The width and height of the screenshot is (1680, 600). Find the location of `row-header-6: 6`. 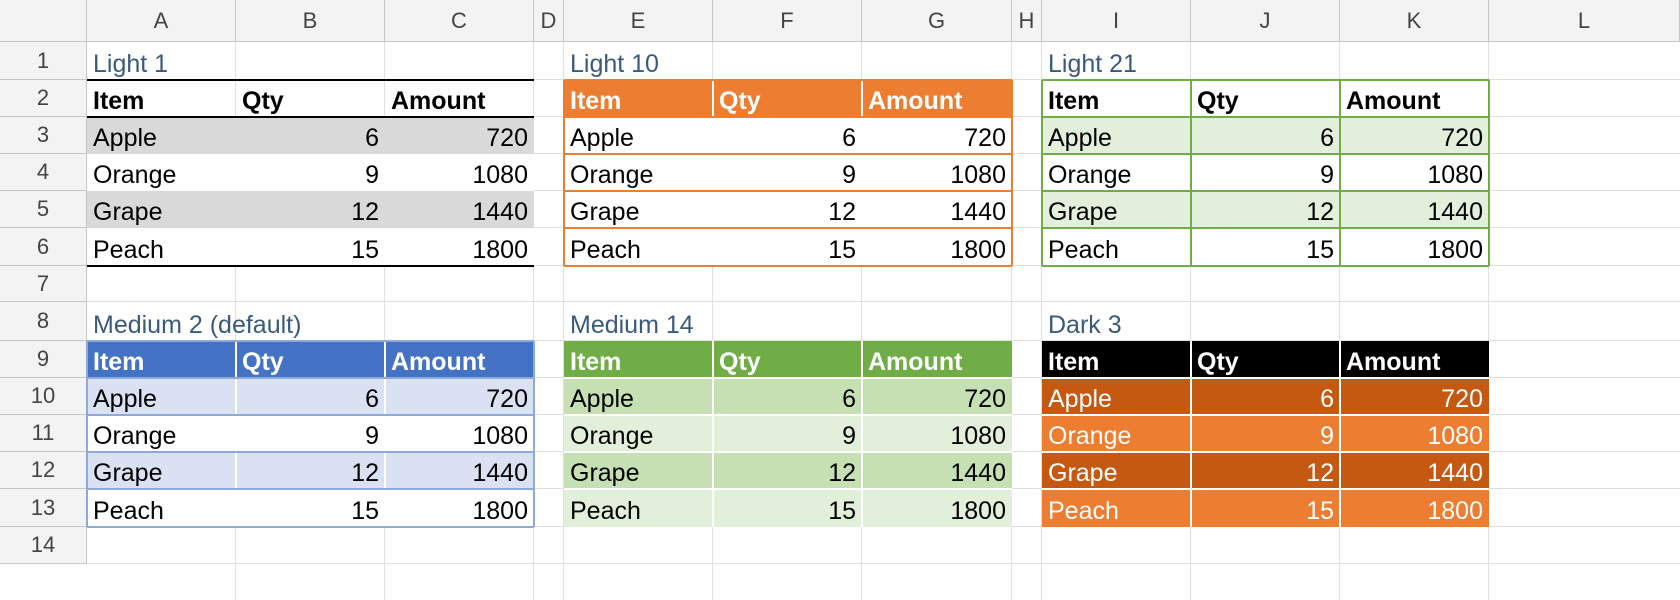

row-header-6: 6 is located at coordinates (43, 247).